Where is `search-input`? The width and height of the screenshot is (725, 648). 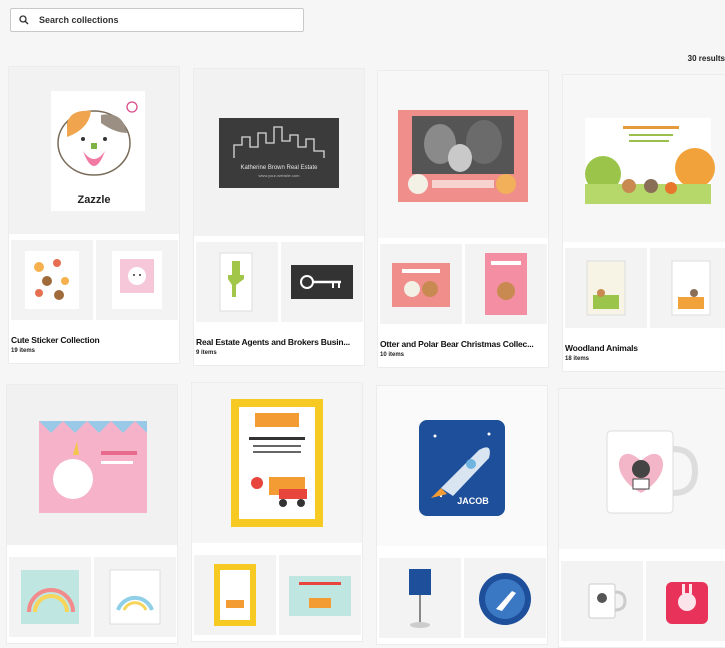
search-input is located at coordinates (164, 20).